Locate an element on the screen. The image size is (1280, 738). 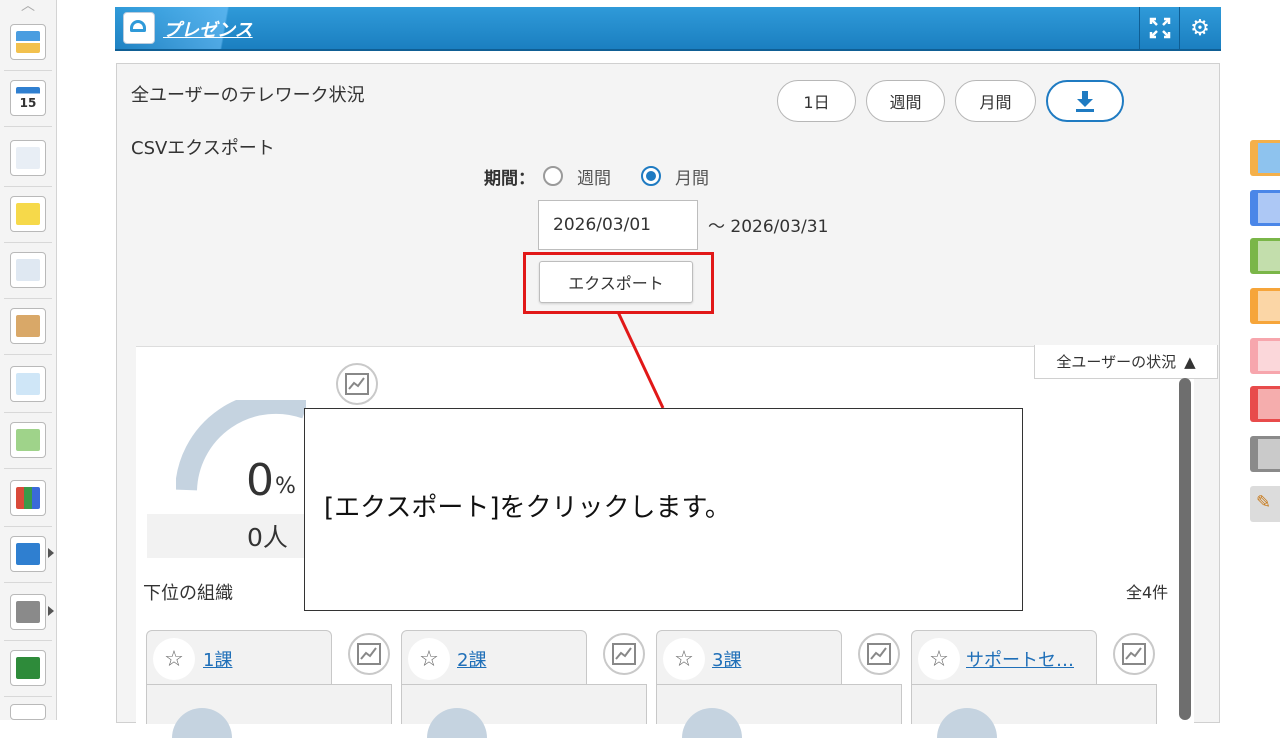
csv-export-title: CSVエクスポート is located at coordinates (203, 148).